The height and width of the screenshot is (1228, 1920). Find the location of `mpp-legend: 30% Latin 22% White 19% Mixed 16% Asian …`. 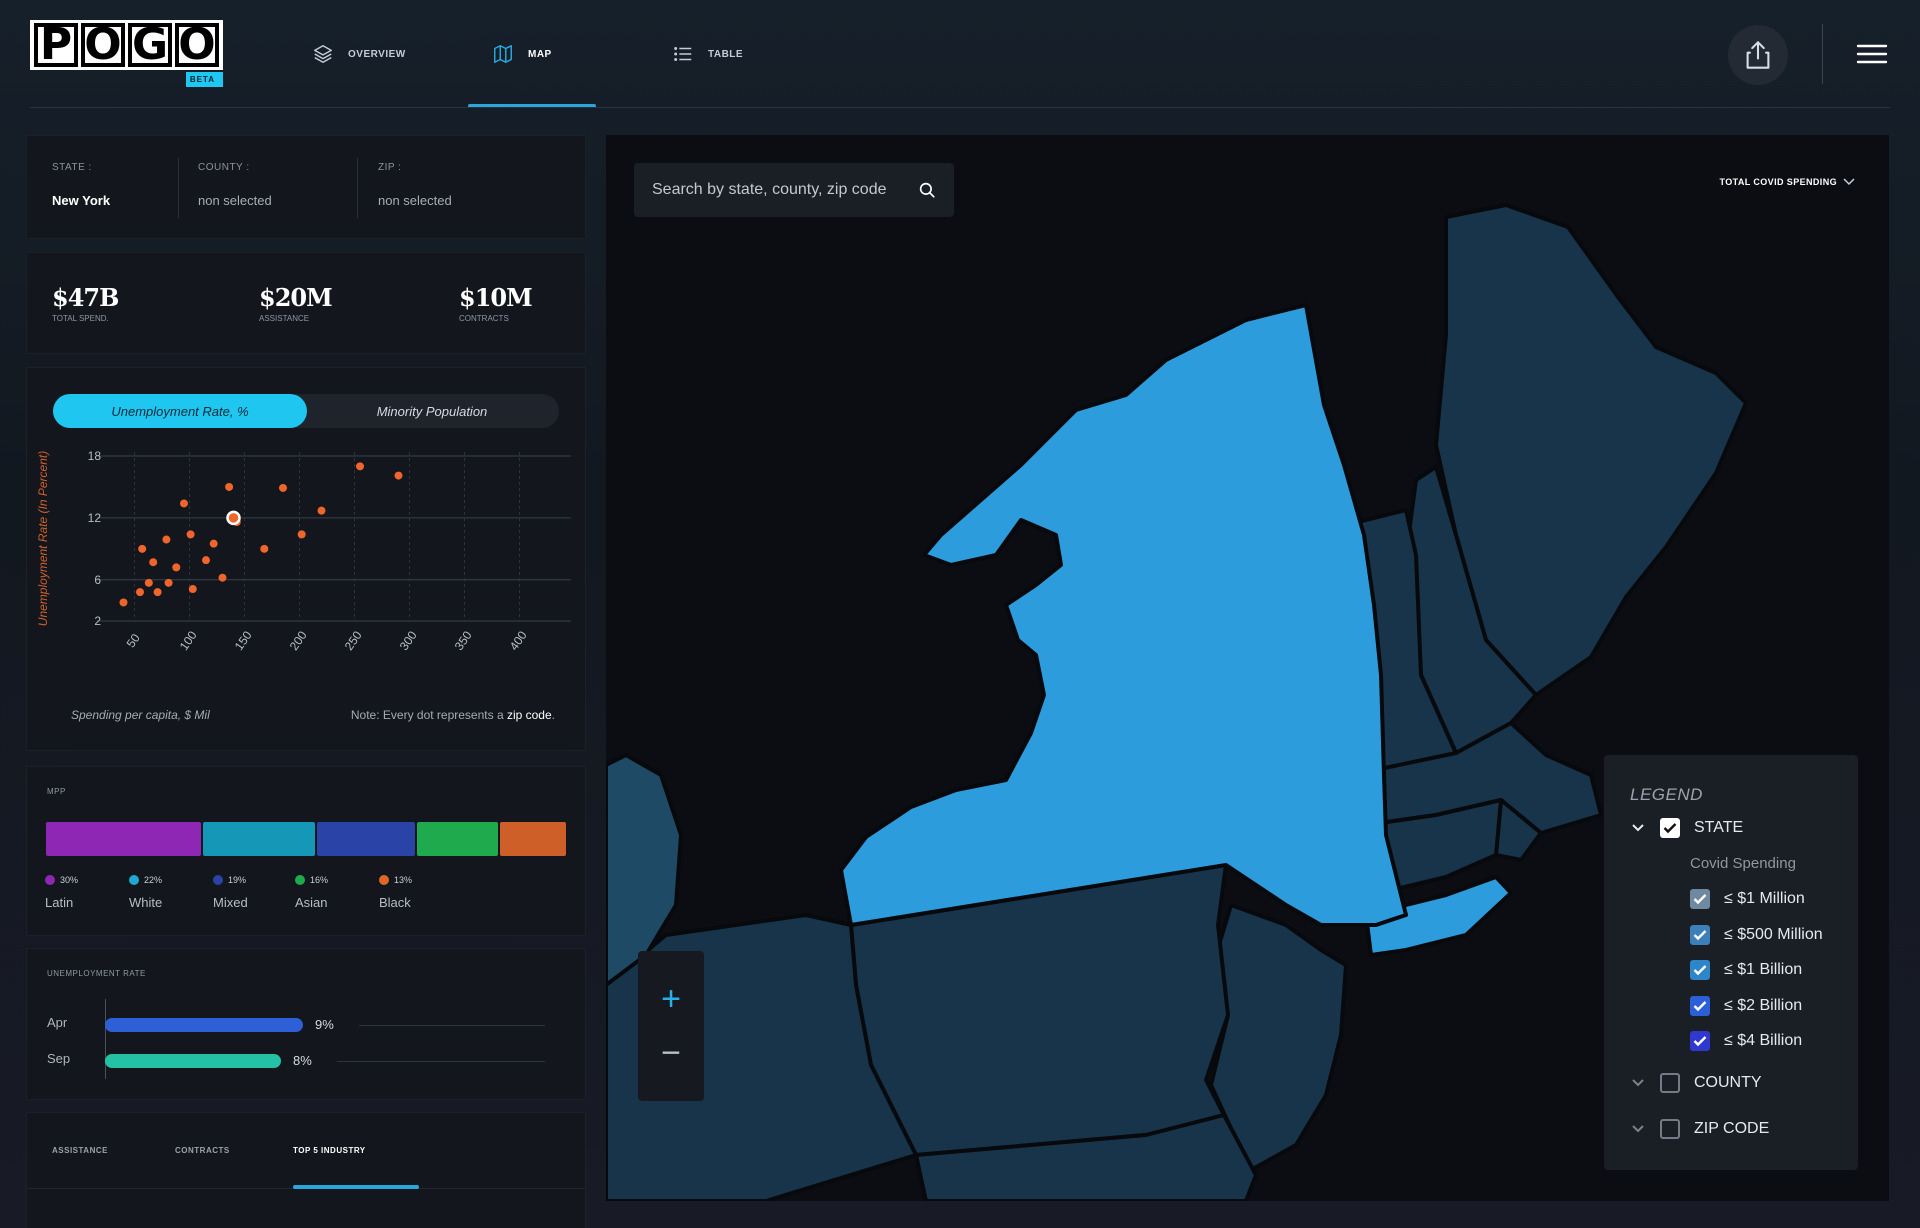

mpp-legend: 30% Latin 22% White 19% Mixed 16% Asian … is located at coordinates (255, 900).